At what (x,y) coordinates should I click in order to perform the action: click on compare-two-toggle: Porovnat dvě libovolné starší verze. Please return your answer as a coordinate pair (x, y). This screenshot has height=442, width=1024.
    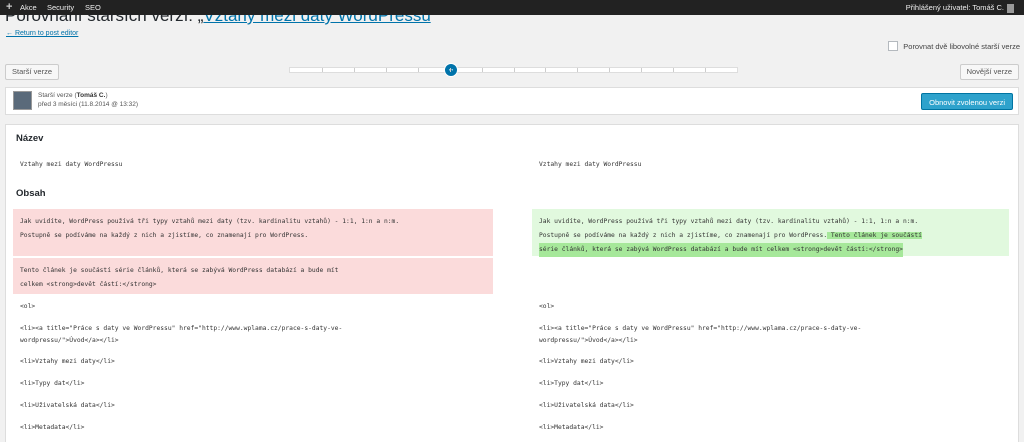
    Looking at the image, I should click on (954, 46).